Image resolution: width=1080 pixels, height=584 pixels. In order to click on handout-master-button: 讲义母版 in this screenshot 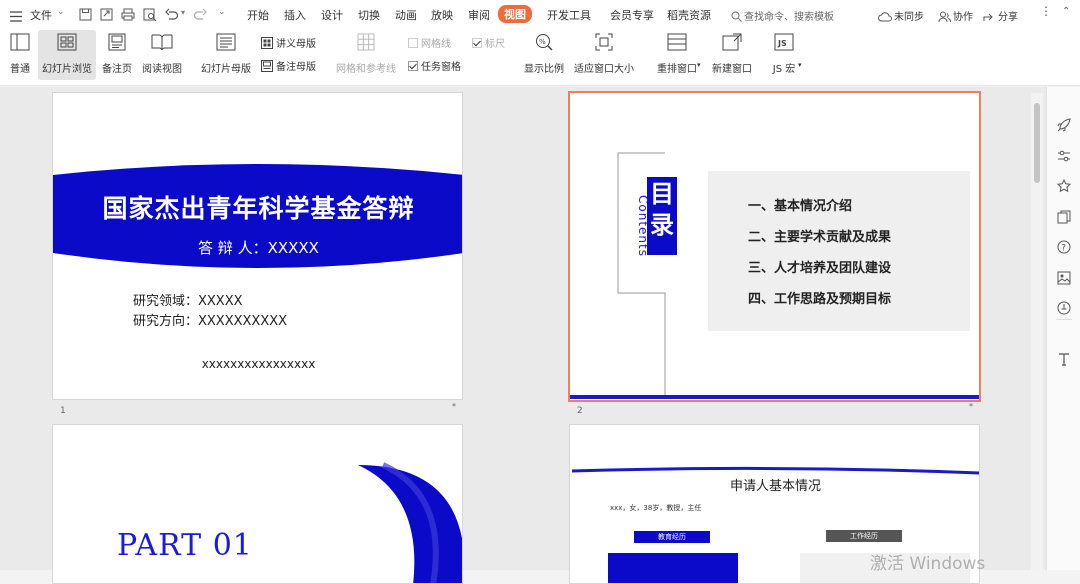, I will do `click(288, 42)`.